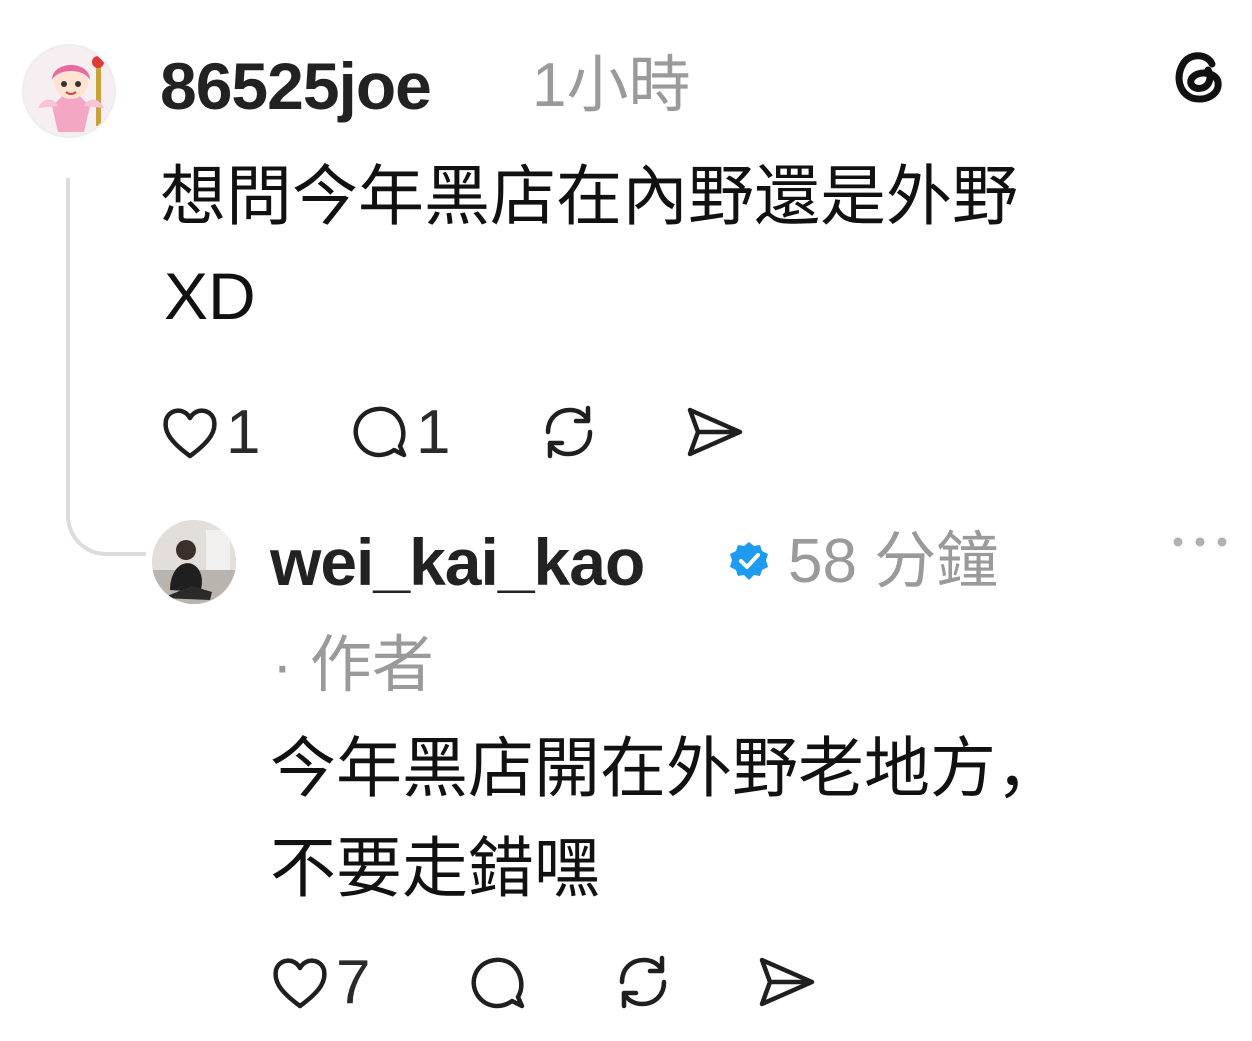 The height and width of the screenshot is (1041, 1252). Describe the element at coordinates (666, 768) in the screenshot. I see `reply-text-line1: 今年黑店開在外野老地方，` at that location.